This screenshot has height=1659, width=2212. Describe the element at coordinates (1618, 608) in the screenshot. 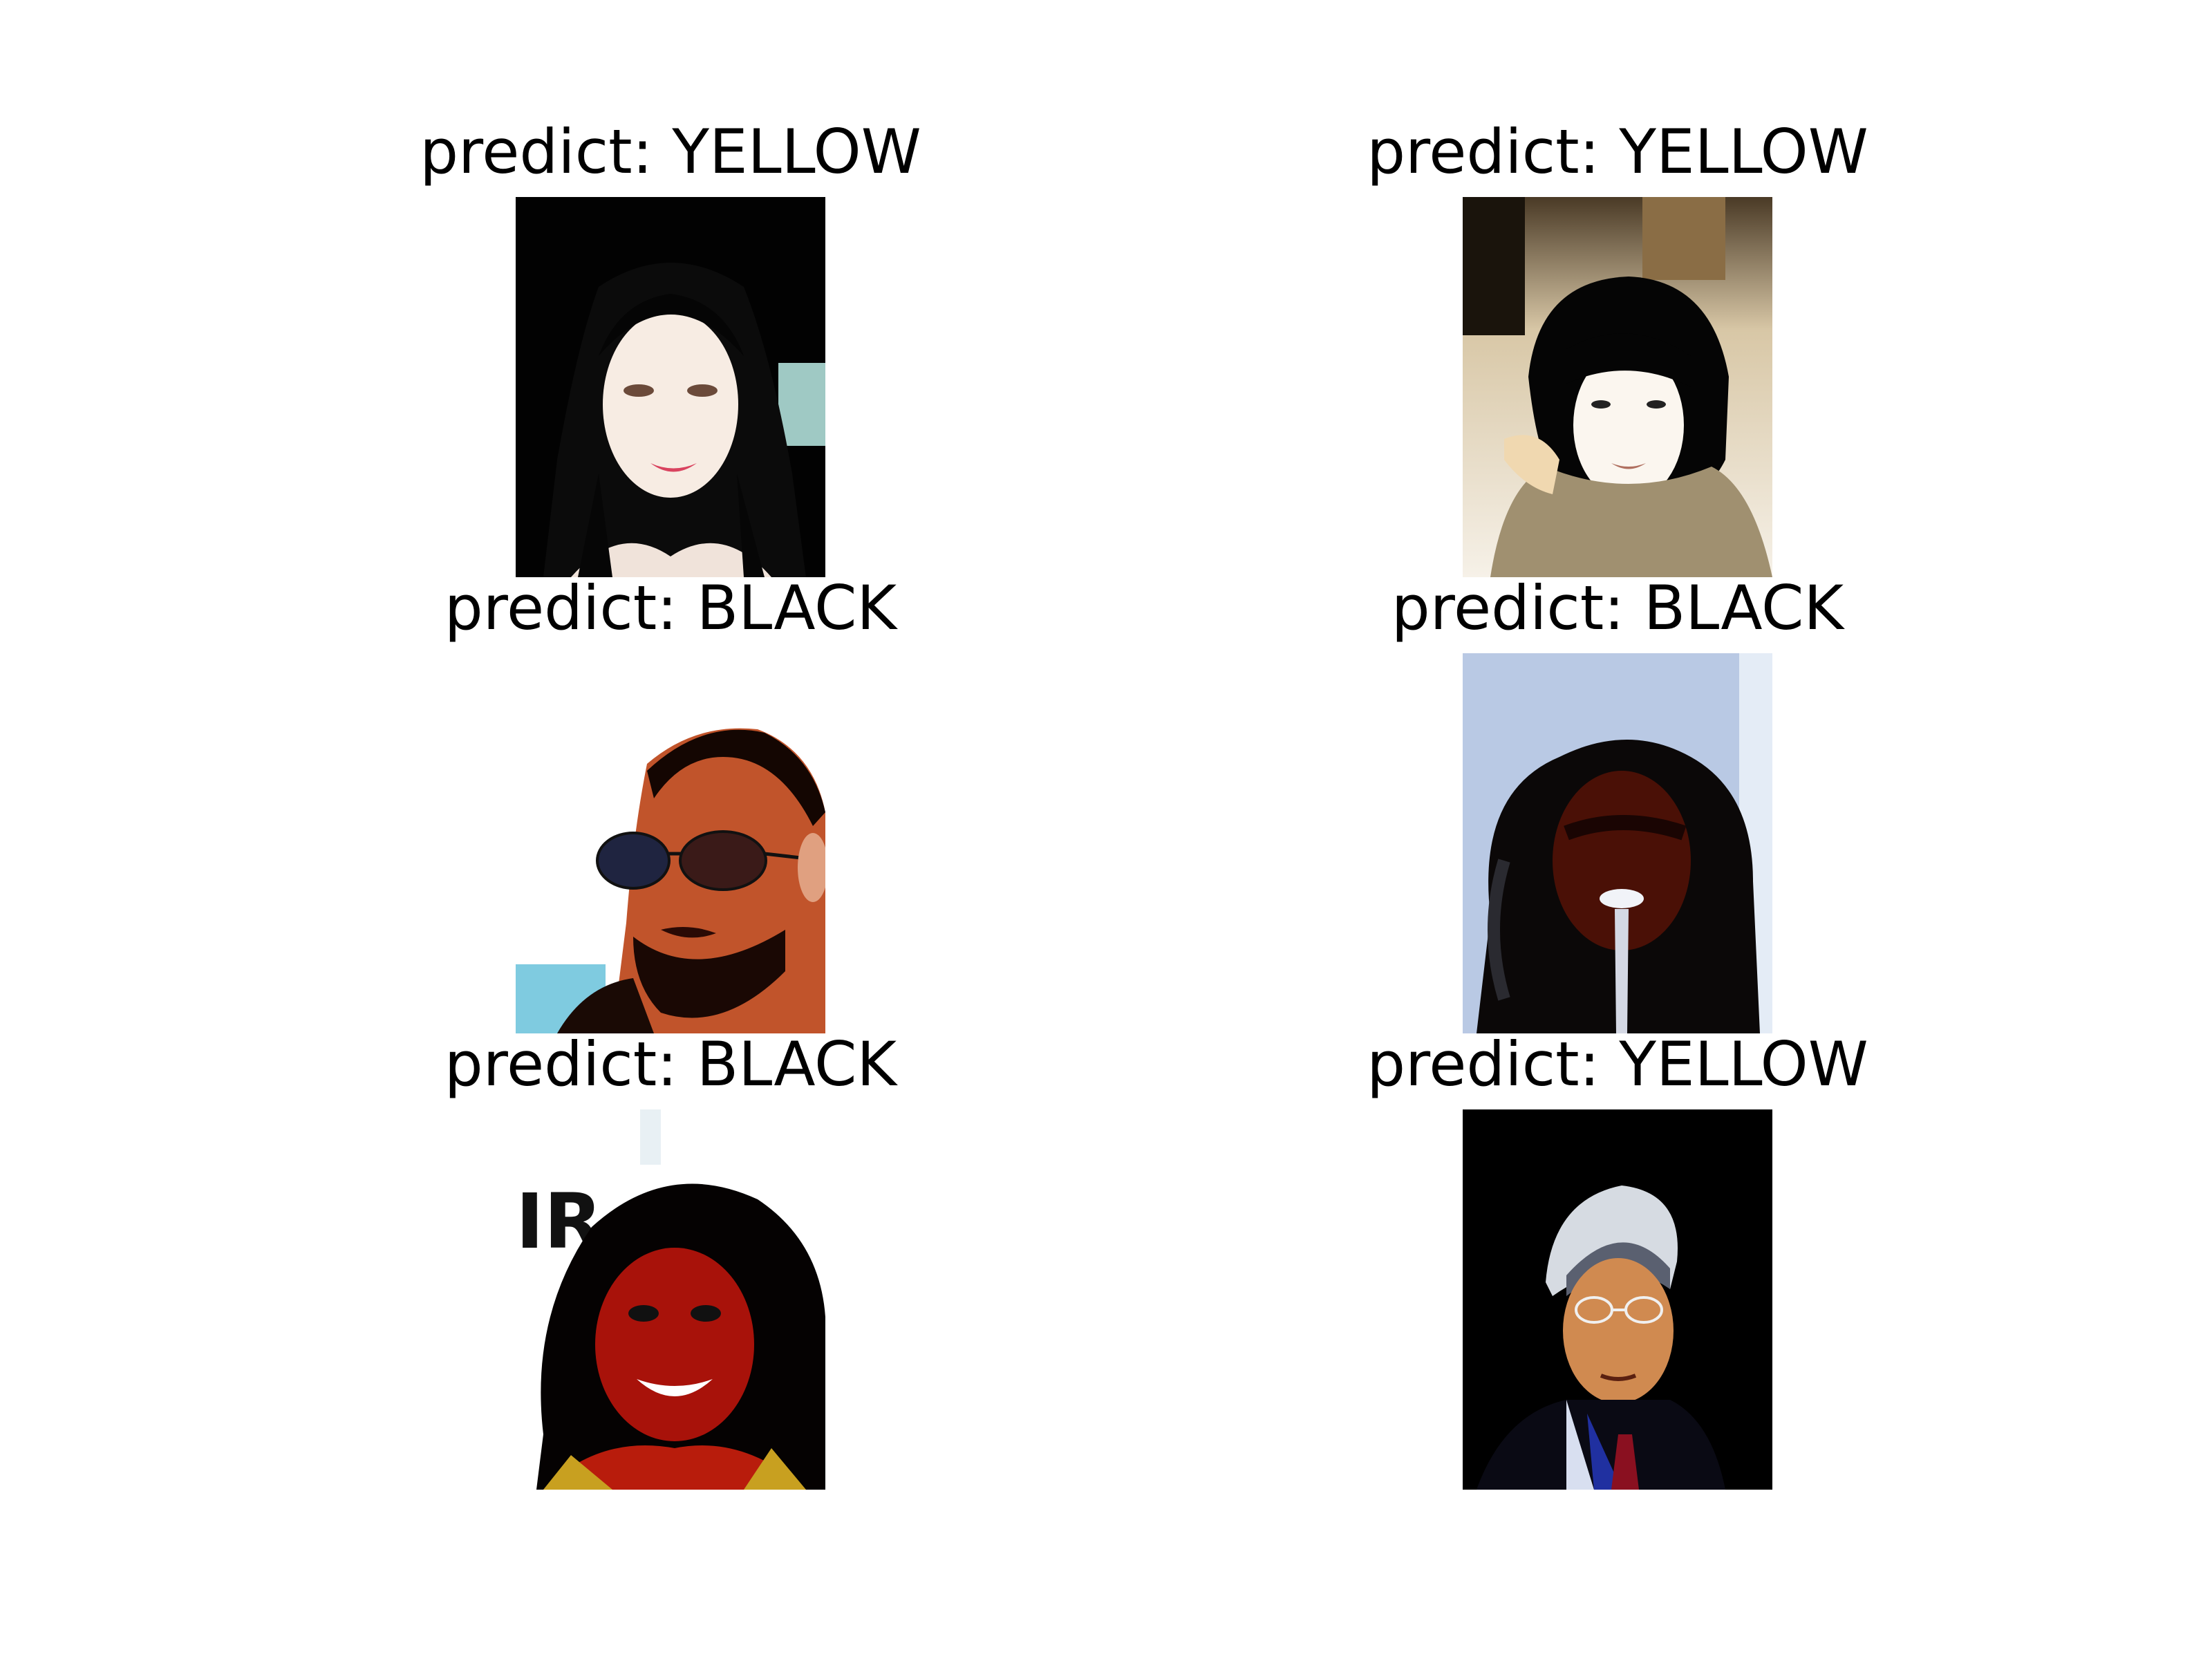

I see `panel-title-4: predict: BLACK` at that location.